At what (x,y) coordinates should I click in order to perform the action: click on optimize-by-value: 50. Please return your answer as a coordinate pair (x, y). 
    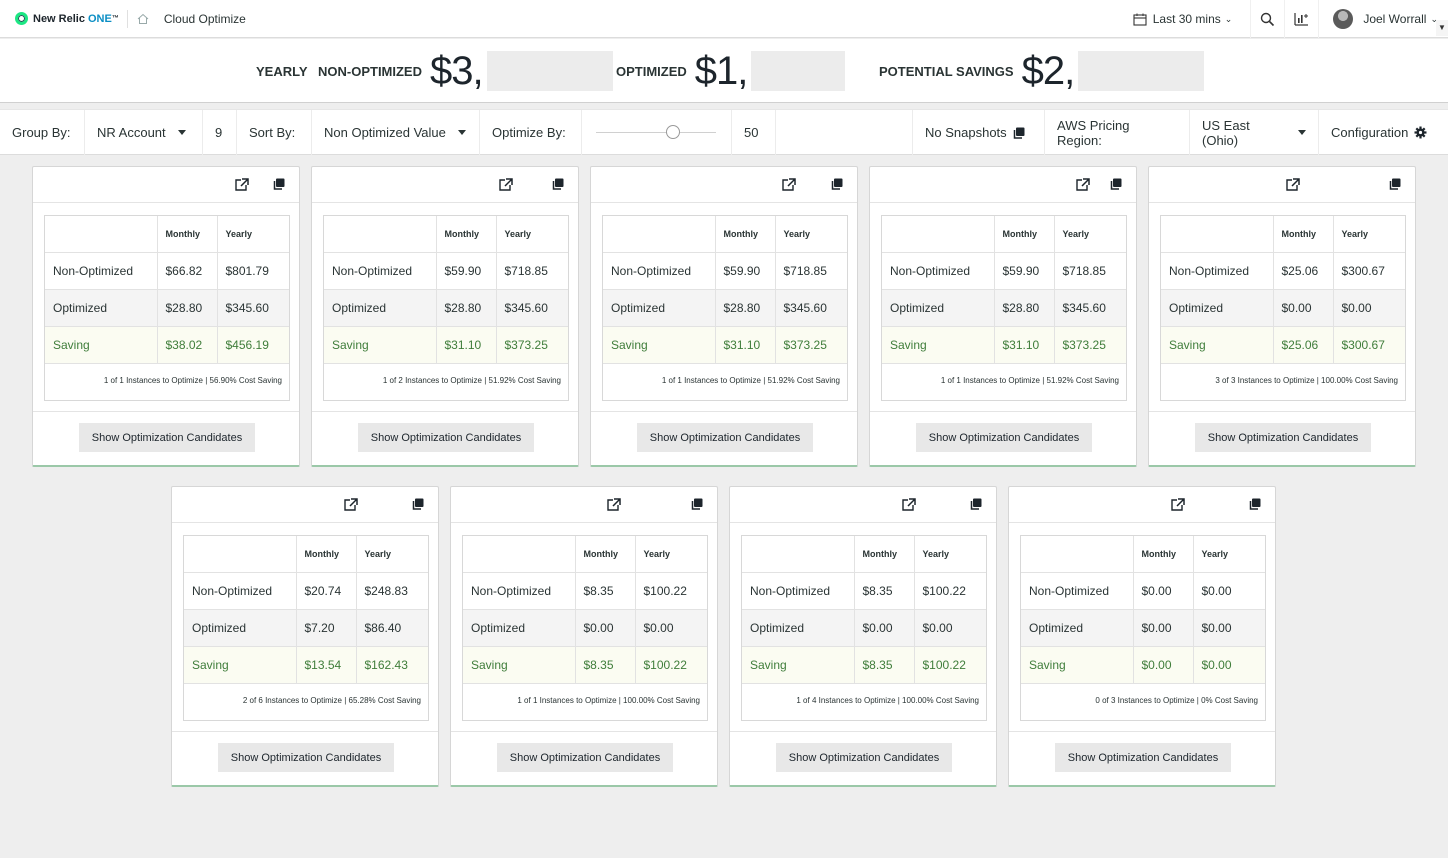
    Looking at the image, I should click on (751, 132).